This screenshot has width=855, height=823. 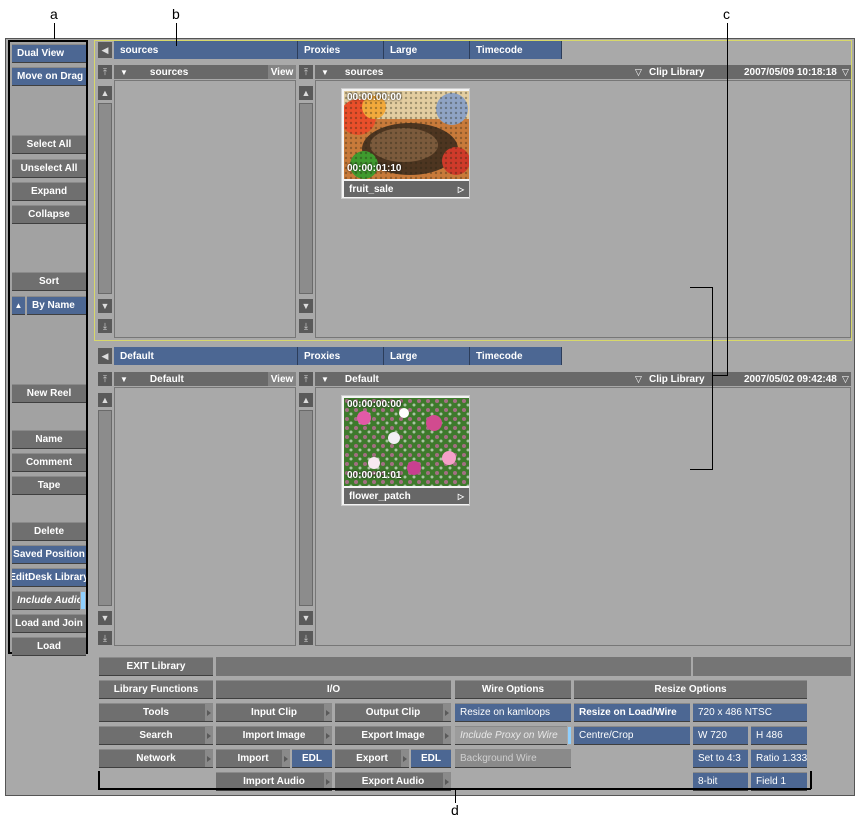 What do you see at coordinates (427, 50) in the screenshot?
I see `top-large-tab: Large` at bounding box center [427, 50].